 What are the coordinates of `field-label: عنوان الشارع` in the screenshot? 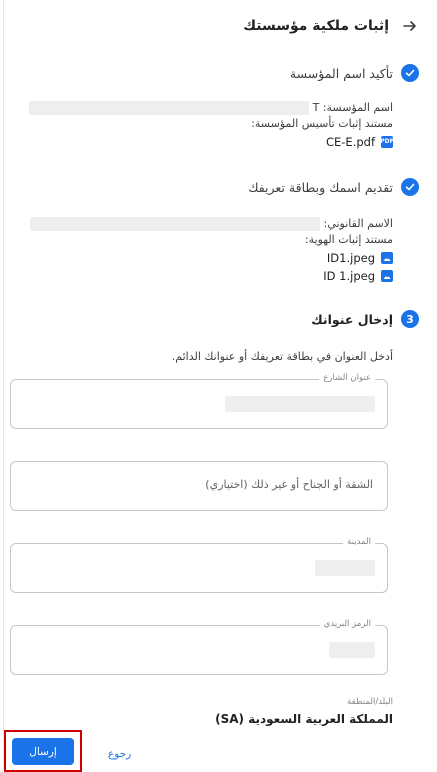 It's located at (347, 378).